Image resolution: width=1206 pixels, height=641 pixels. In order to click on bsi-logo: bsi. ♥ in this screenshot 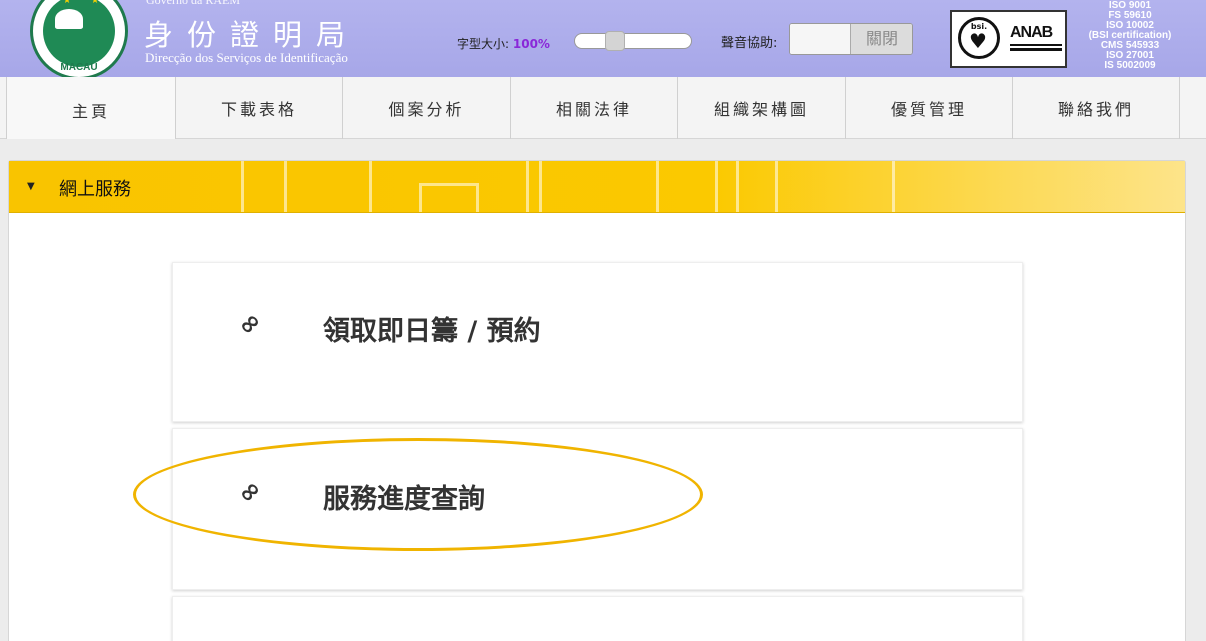, I will do `click(979, 38)`.